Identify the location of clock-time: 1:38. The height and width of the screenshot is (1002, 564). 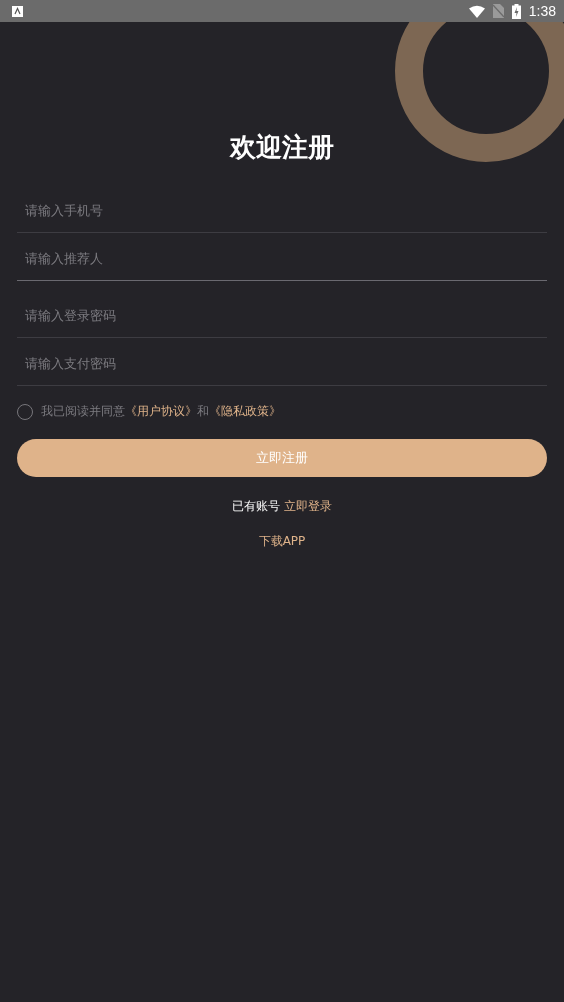
(542, 11).